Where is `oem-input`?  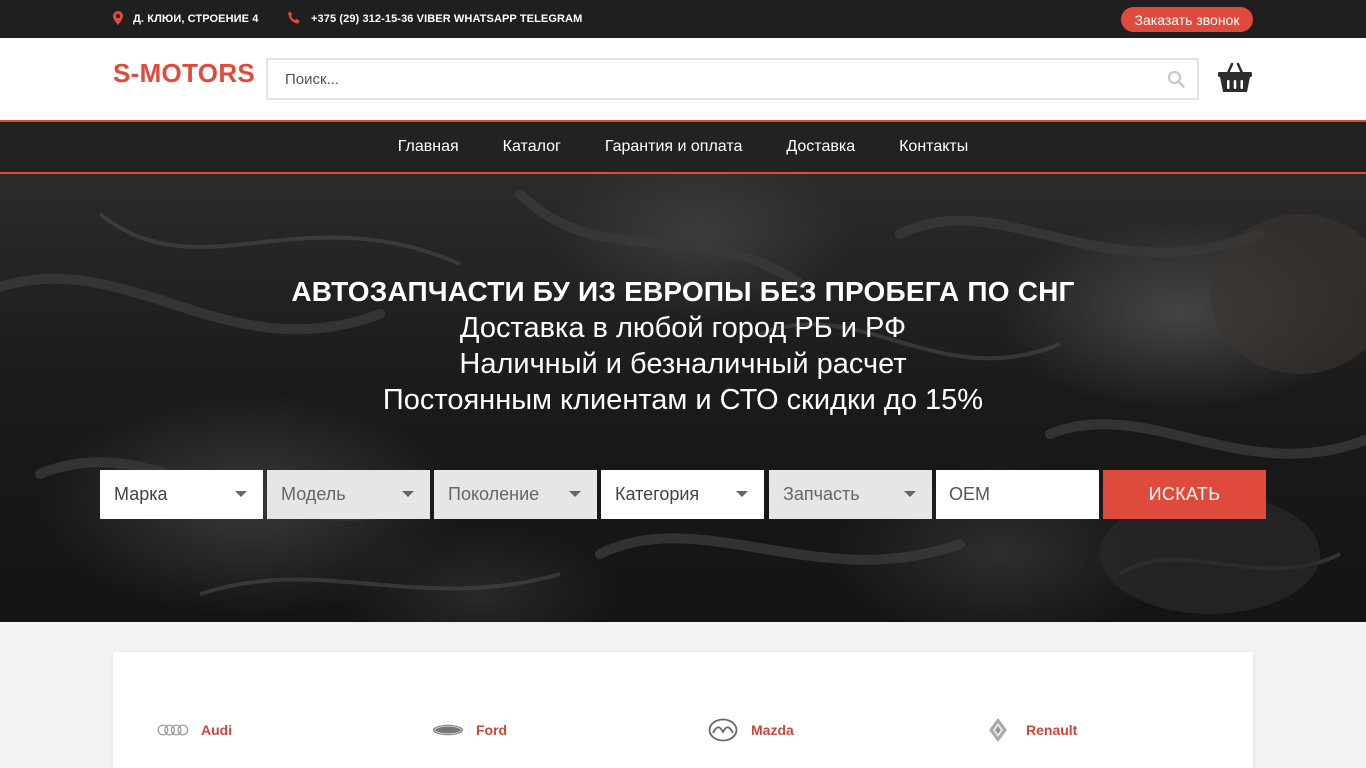
oem-input is located at coordinates (1017, 494).